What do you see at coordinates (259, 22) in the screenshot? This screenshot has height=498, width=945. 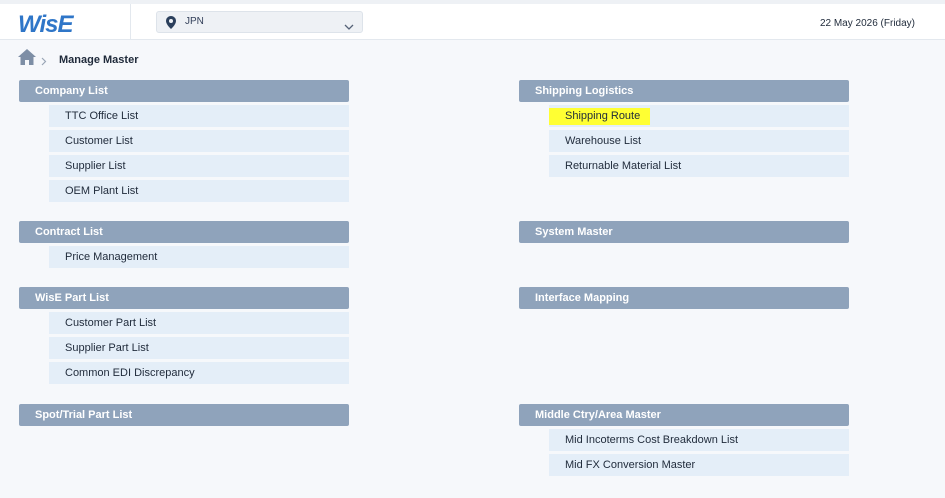 I see `country-select: JPN` at bounding box center [259, 22].